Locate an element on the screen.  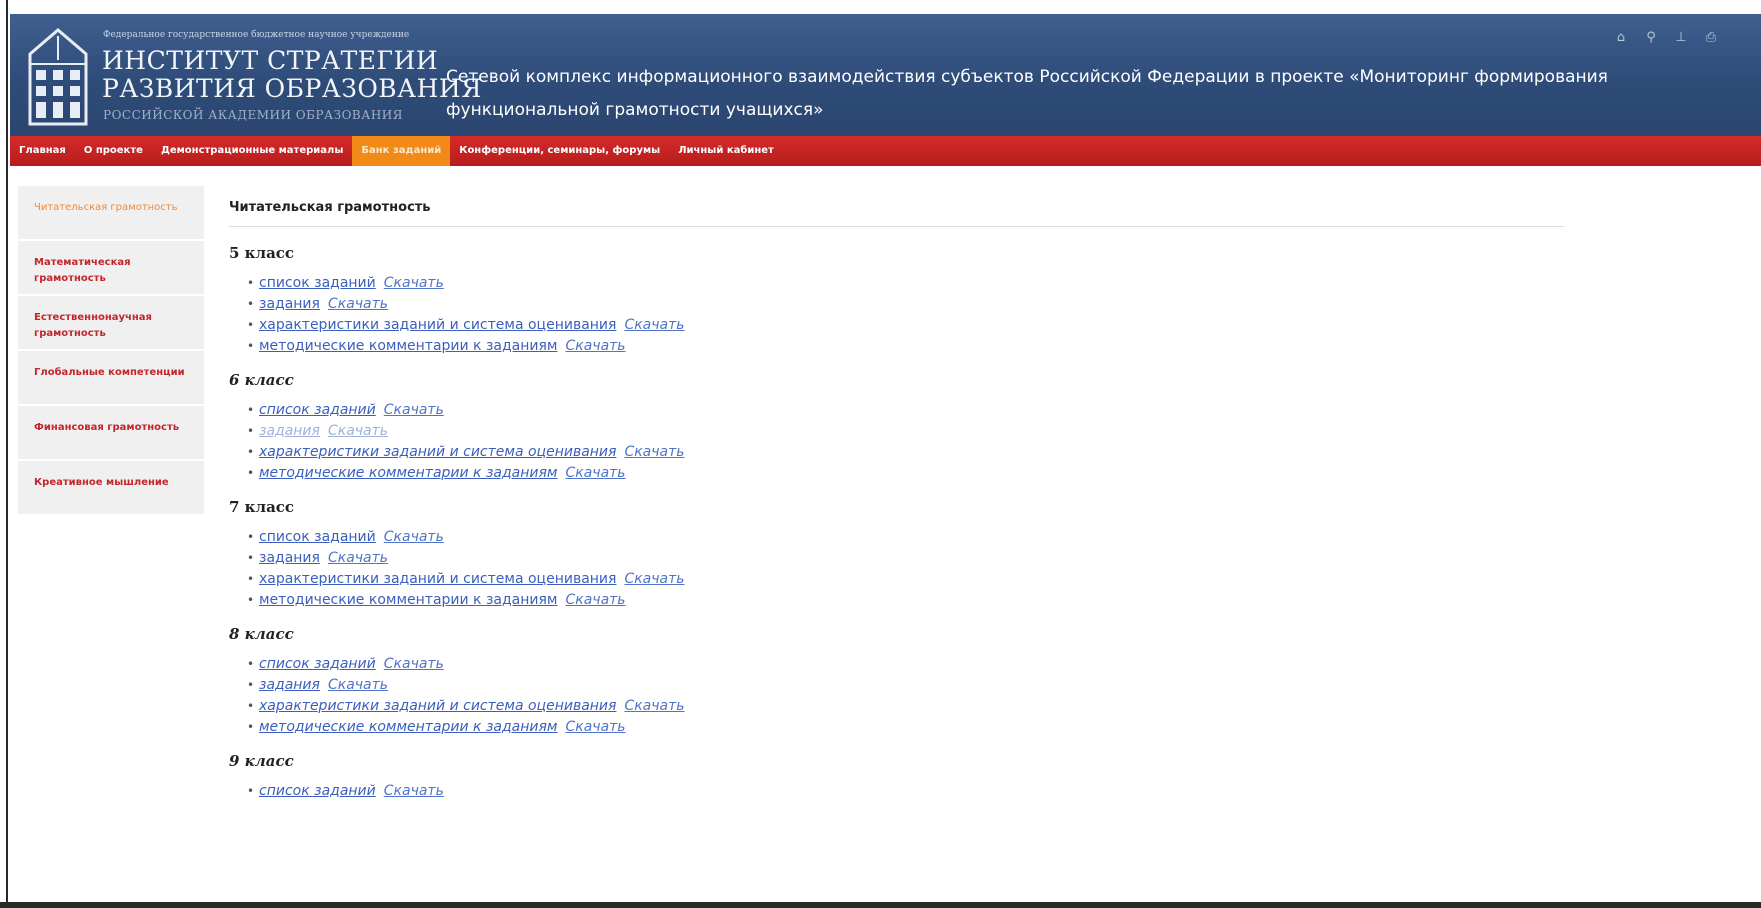
grade-heading: 5 класс is located at coordinates (262, 253).